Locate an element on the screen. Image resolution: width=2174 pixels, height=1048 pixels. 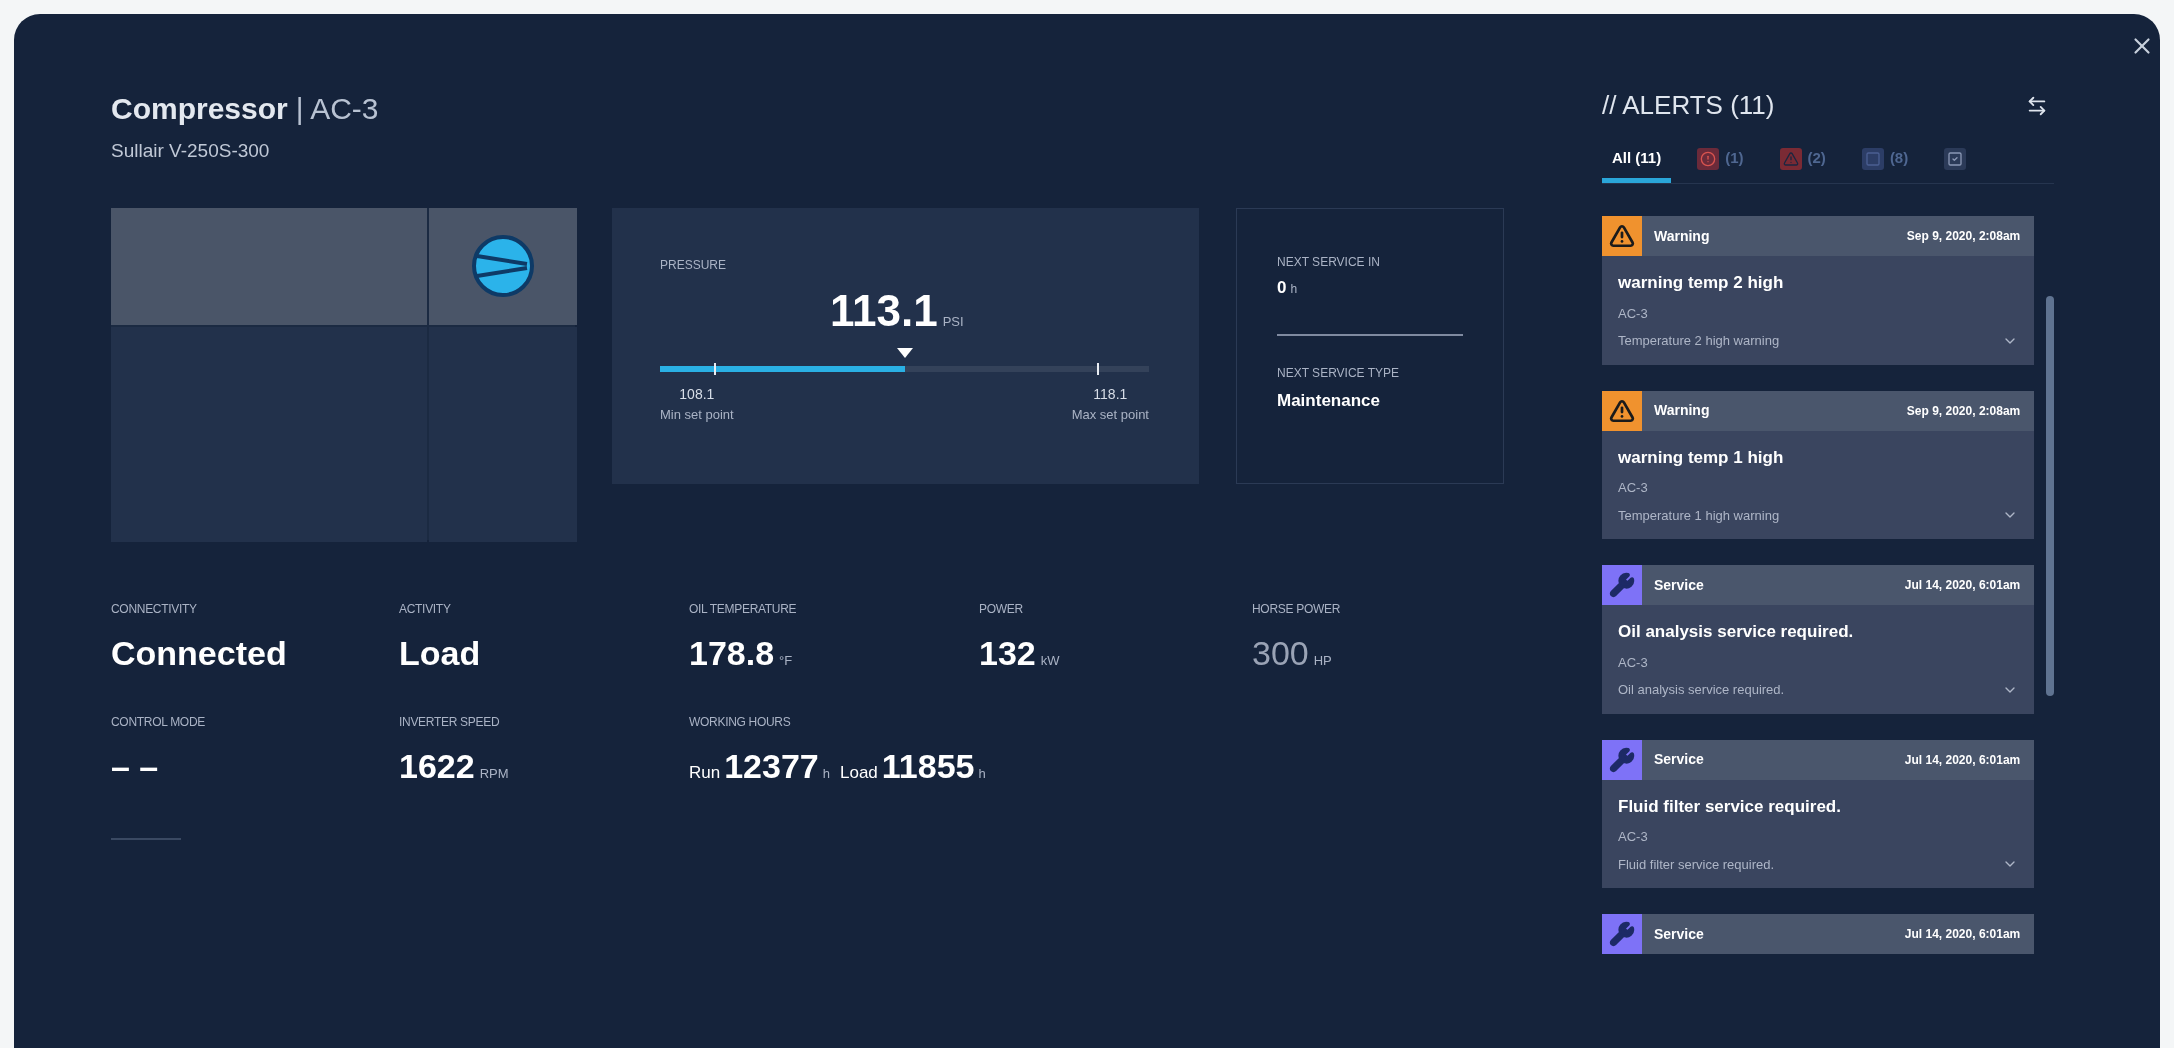
stat-label: CONTROL MODE is located at coordinates (158, 722).